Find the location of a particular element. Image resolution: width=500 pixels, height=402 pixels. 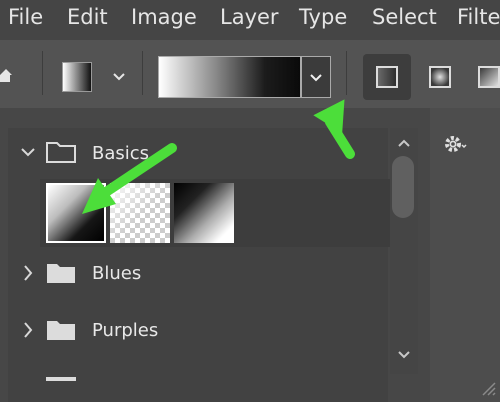

folder-open-icon is located at coordinates (61, 152).